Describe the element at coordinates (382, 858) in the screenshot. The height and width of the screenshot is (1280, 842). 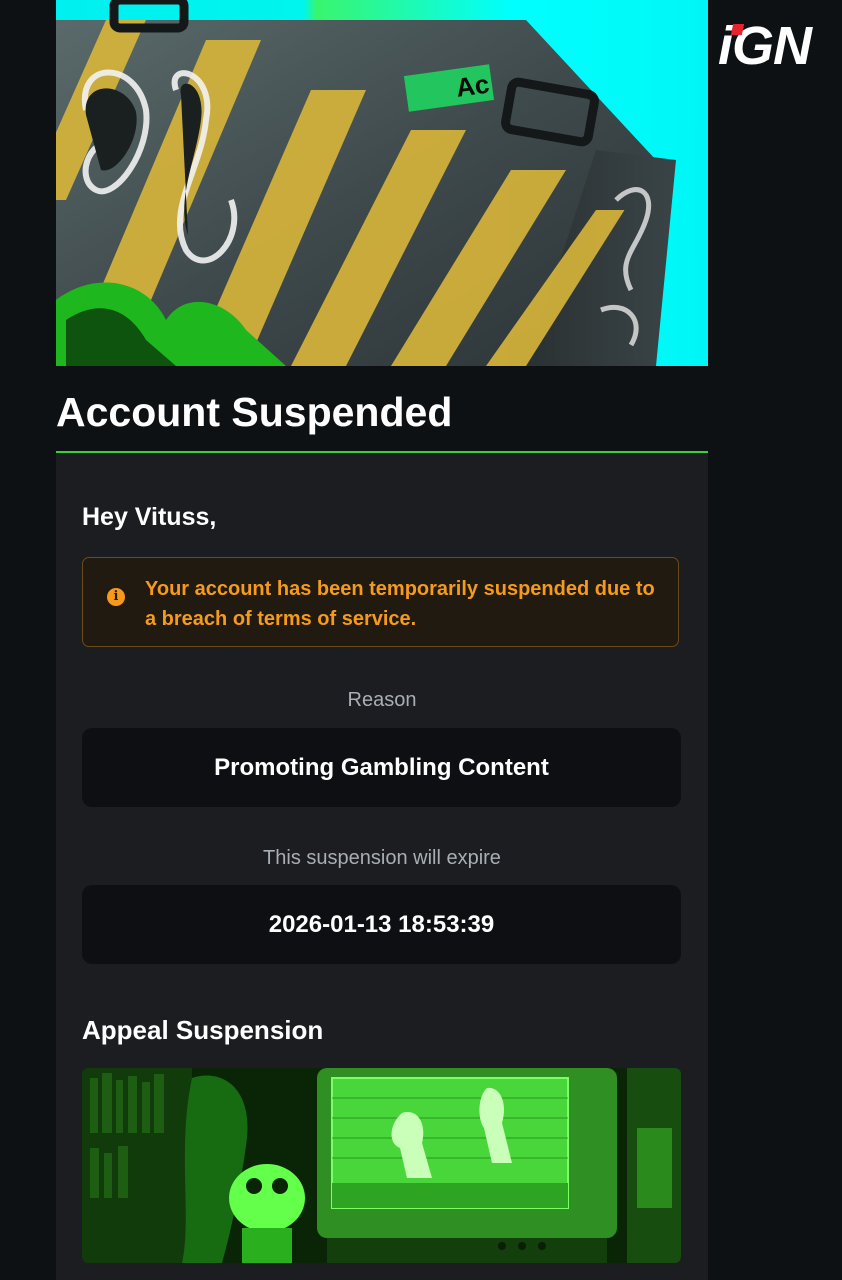
I see `expiry-label: This suspension will expire` at that location.